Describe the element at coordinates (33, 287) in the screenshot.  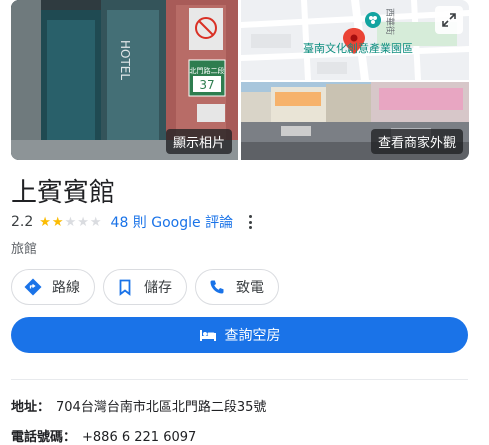
I see `directions-icon` at that location.